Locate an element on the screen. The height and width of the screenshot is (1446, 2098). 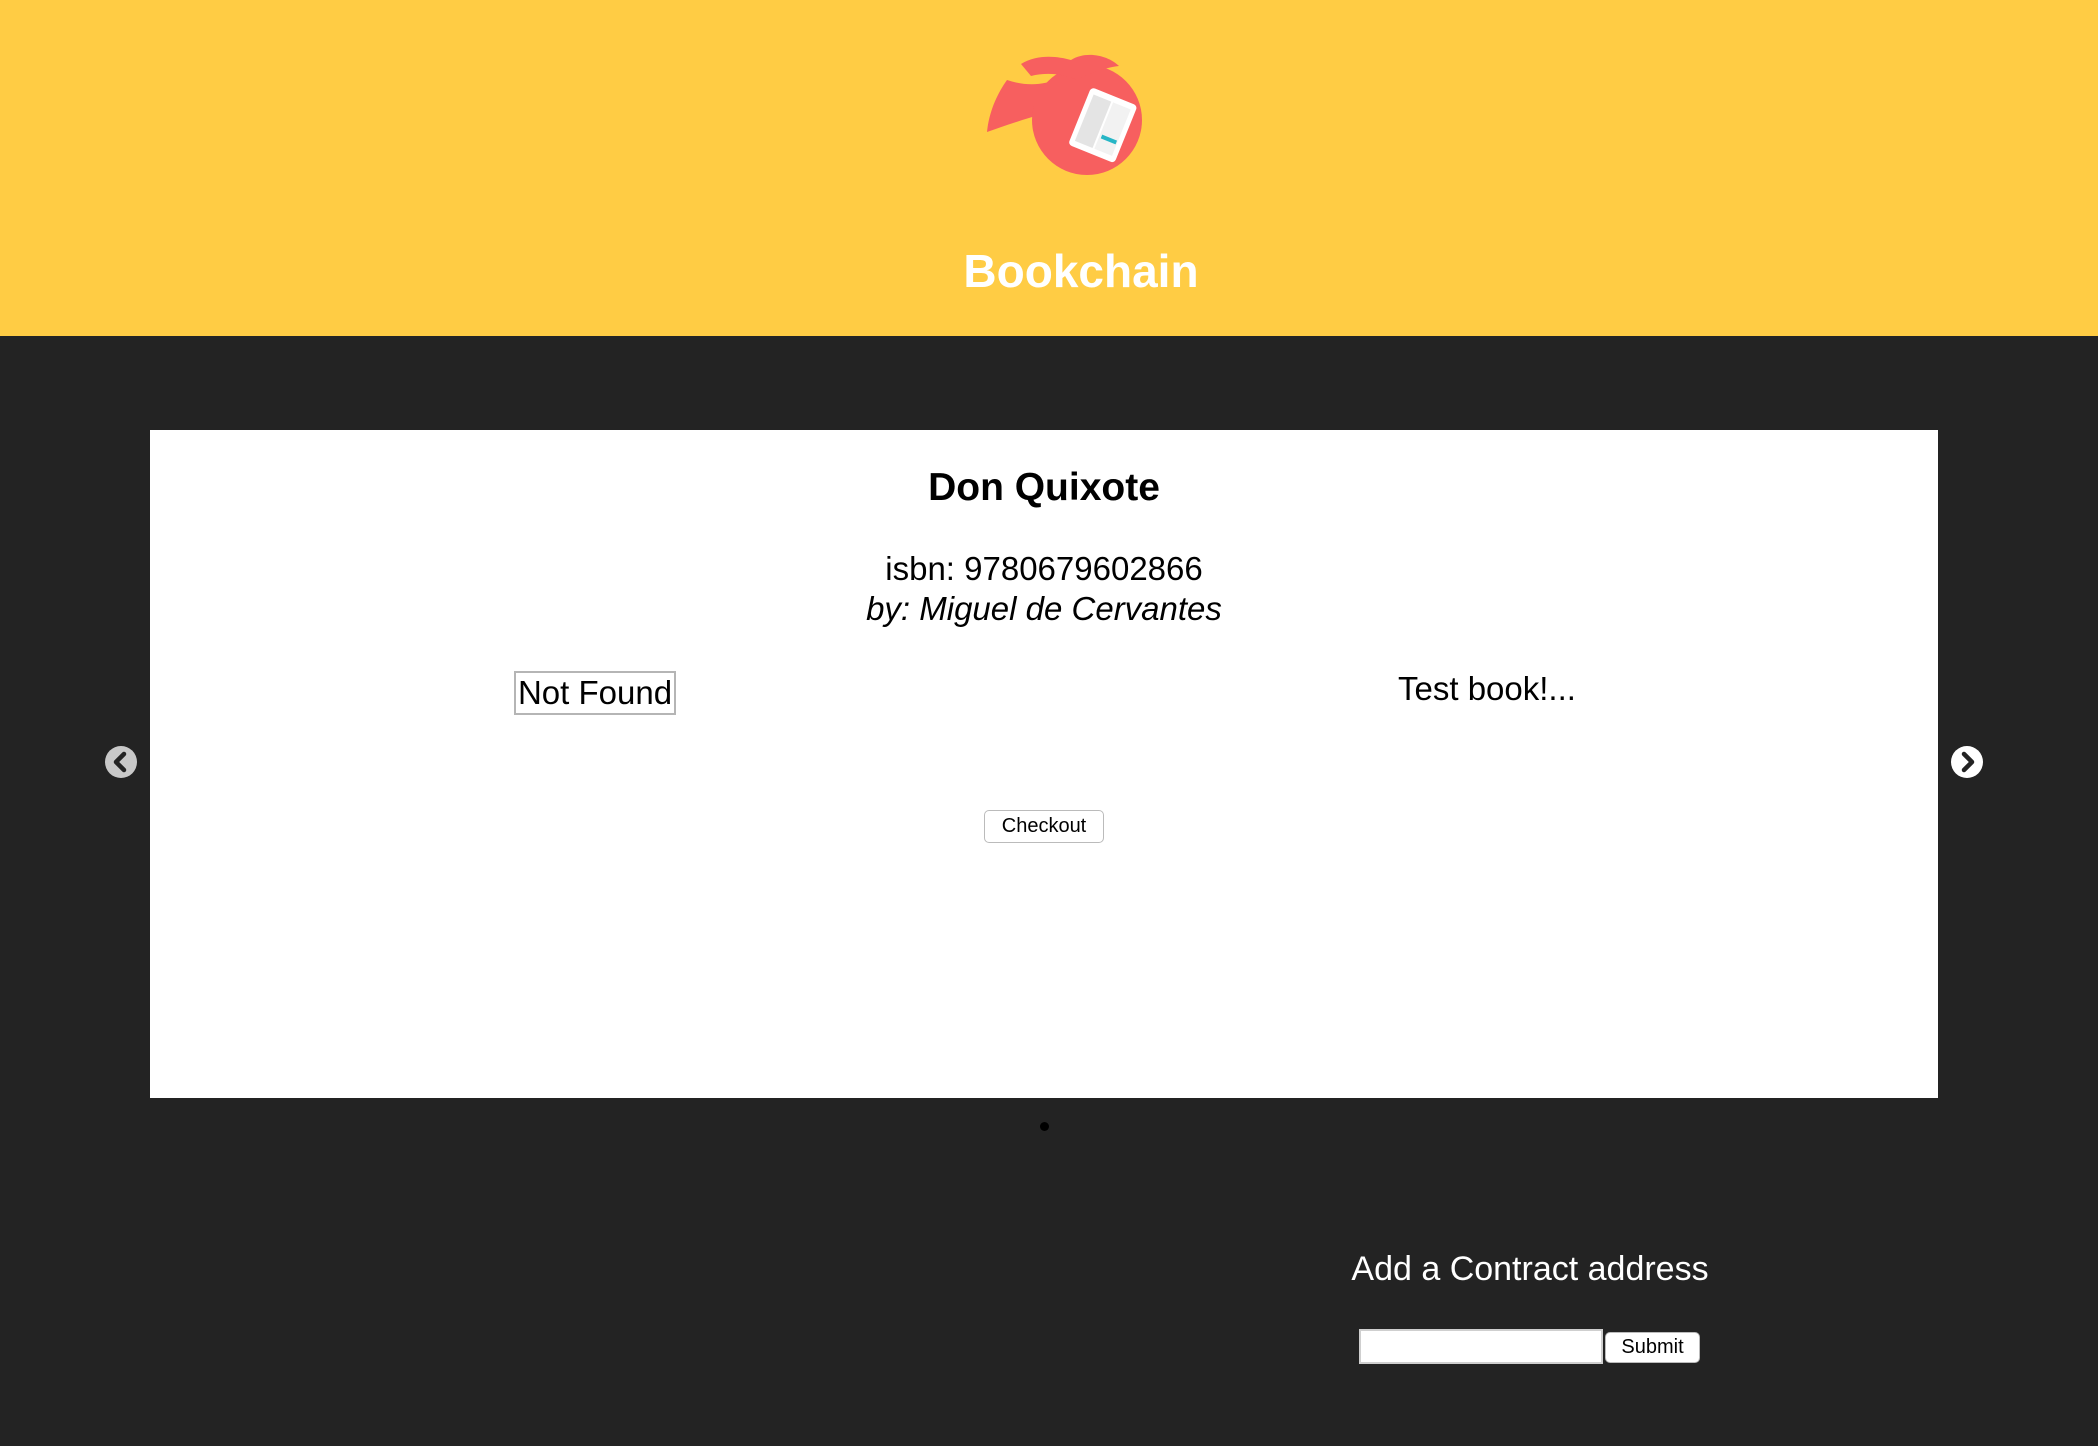
contract-address-input is located at coordinates (1481, 1346).